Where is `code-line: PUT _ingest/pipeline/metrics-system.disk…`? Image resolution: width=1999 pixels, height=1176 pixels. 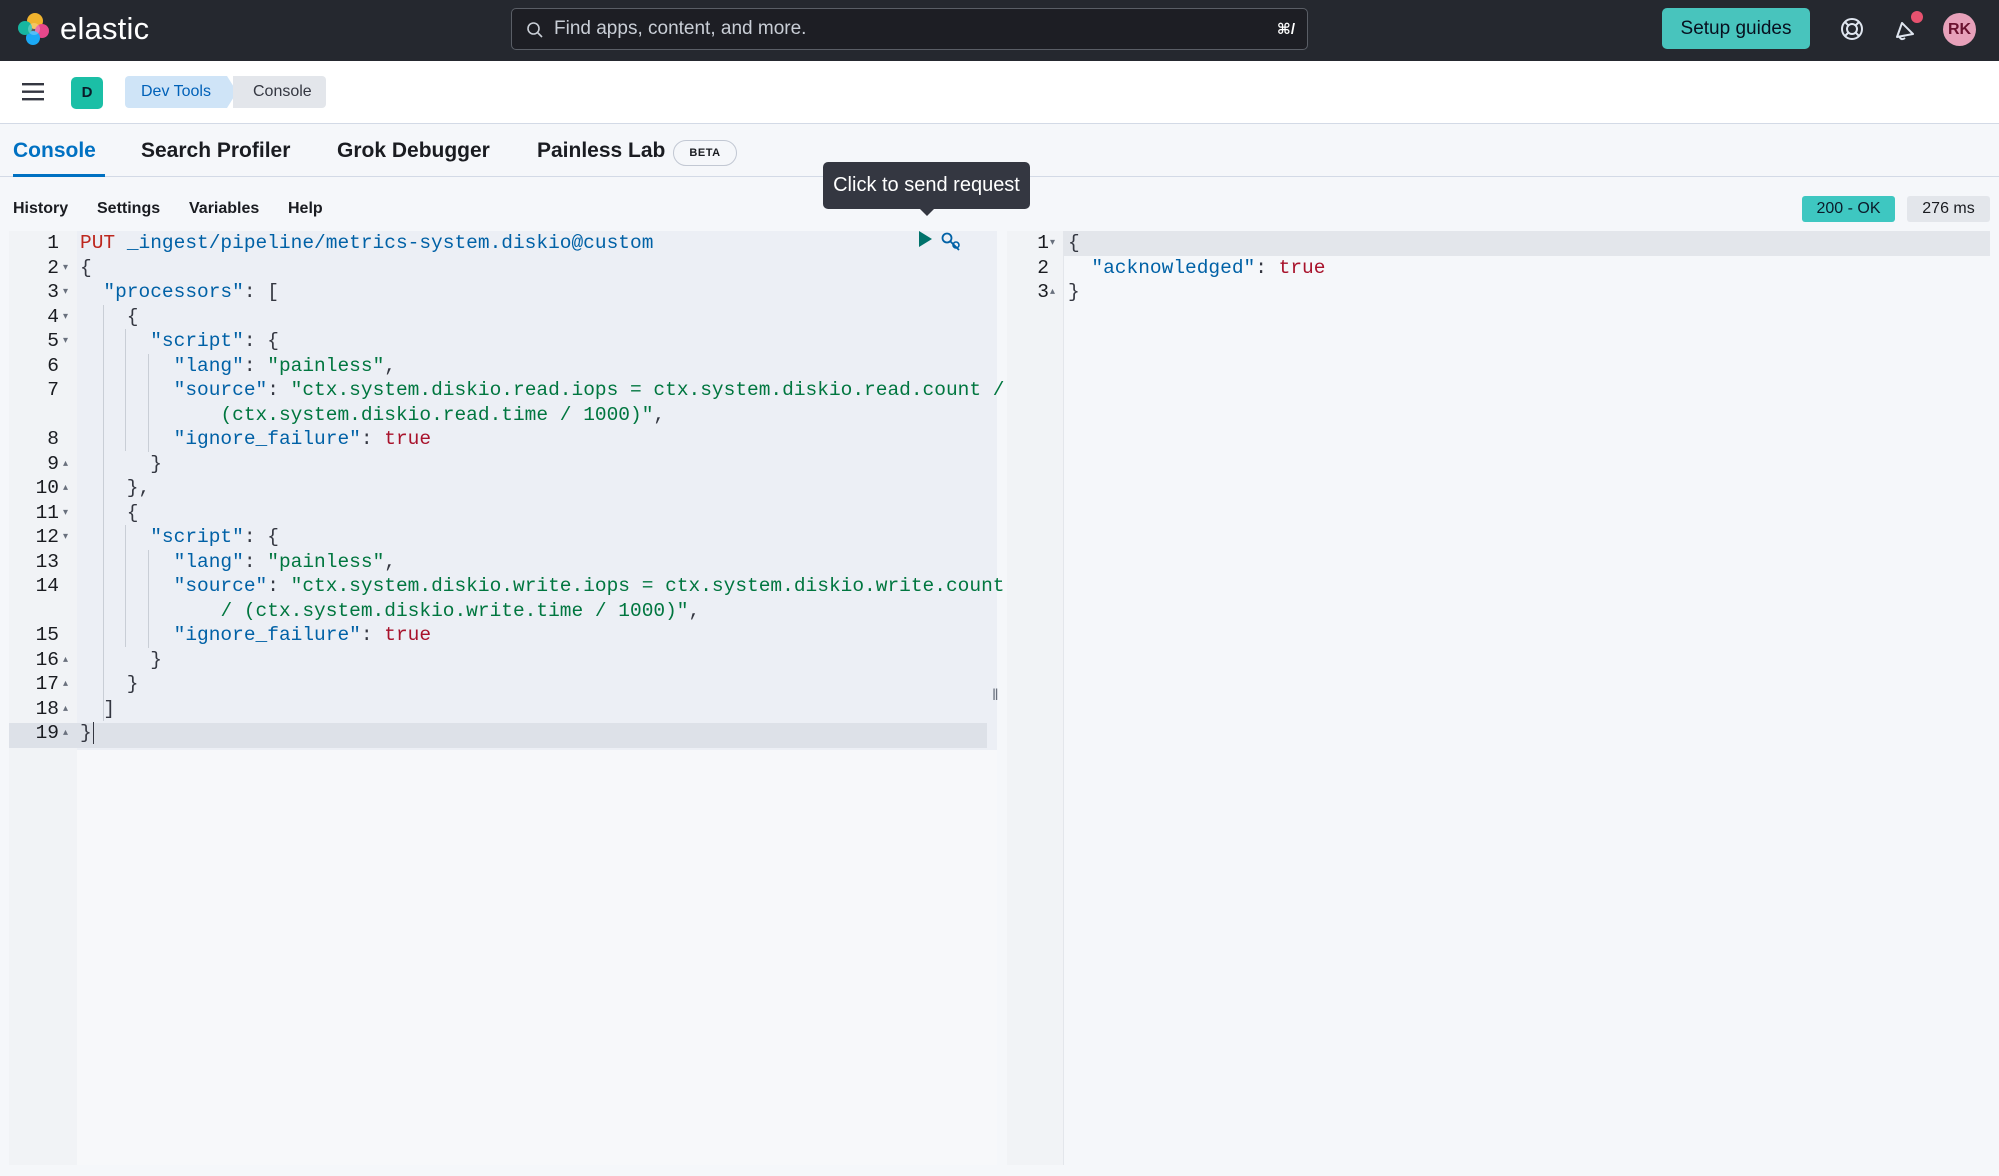
code-line: PUT _ingest/pipeline/metrics-system.disk… is located at coordinates (367, 243).